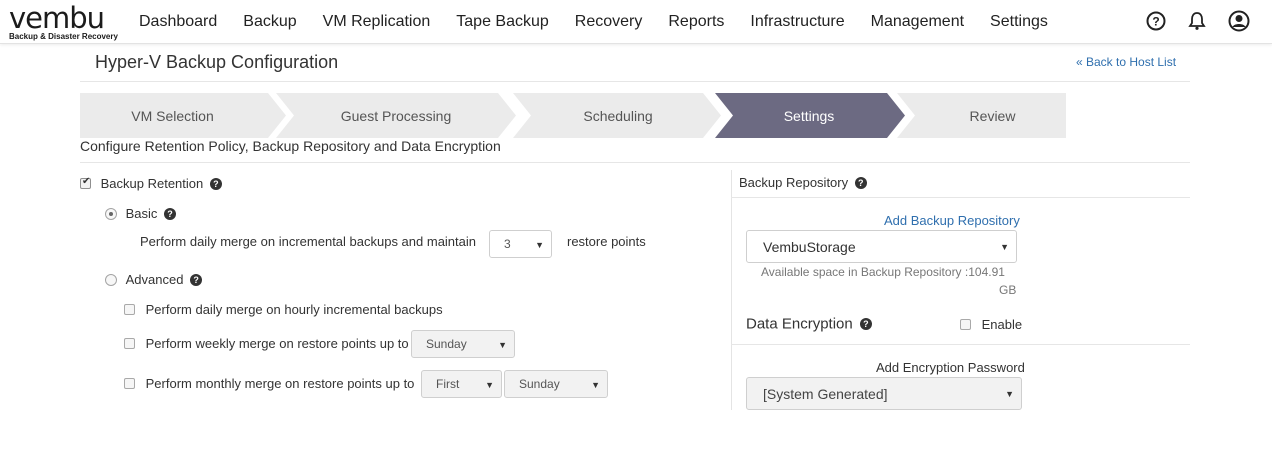  What do you see at coordinates (917, 22) in the screenshot?
I see `nav-management: Management` at bounding box center [917, 22].